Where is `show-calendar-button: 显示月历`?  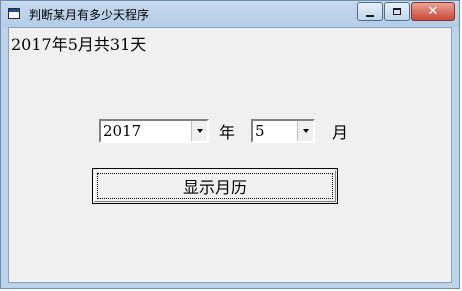
show-calendar-button: 显示月历 is located at coordinates (215, 186).